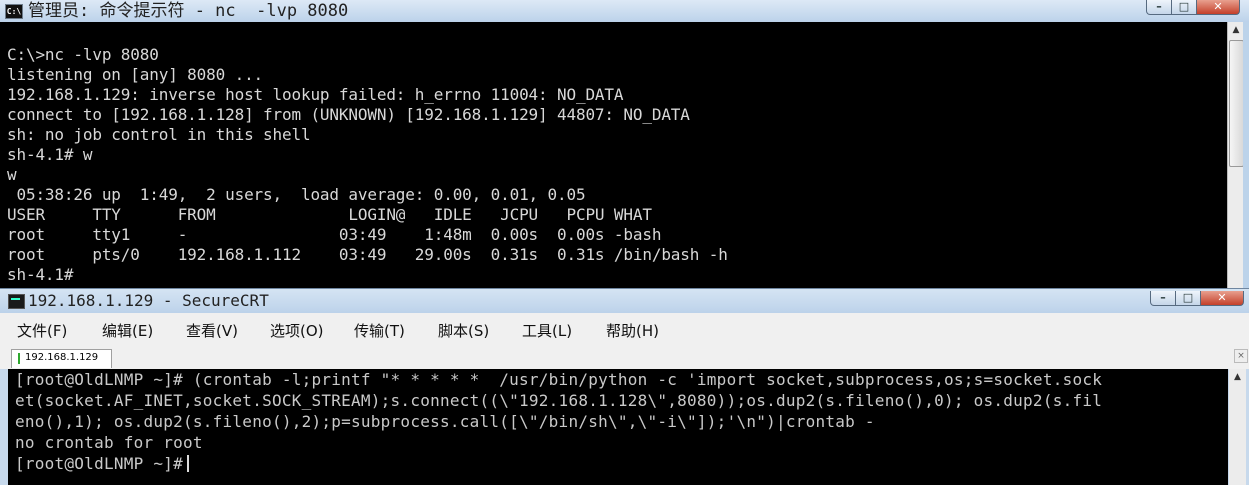  Describe the element at coordinates (188, 463) in the screenshot. I see `text-cursor` at that location.